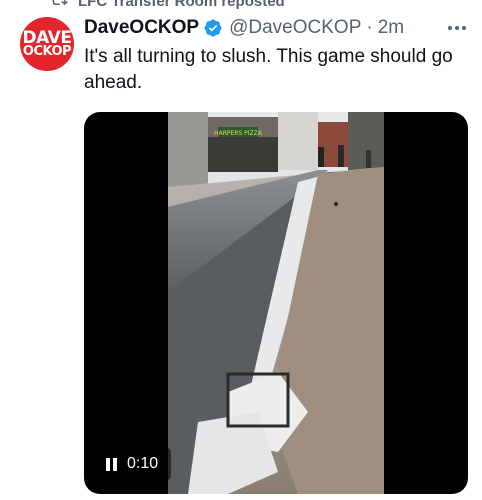 The width and height of the screenshot is (482, 500). Describe the element at coordinates (391, 28) in the screenshot. I see `timestamp: 2m` at that location.